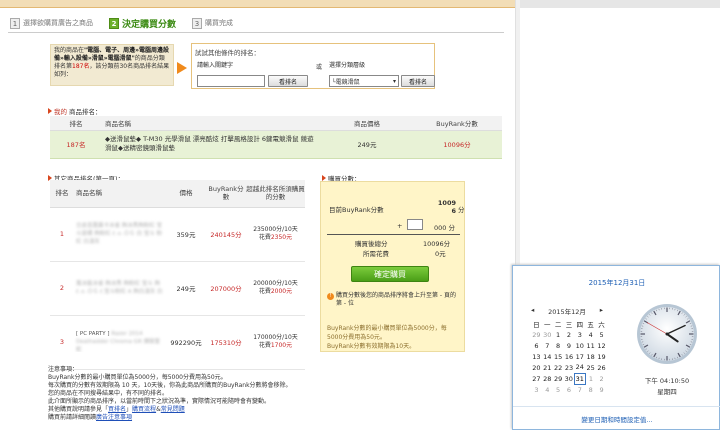 The image size is (720, 430). I want to click on calendar-day: 21, so click(547, 367).